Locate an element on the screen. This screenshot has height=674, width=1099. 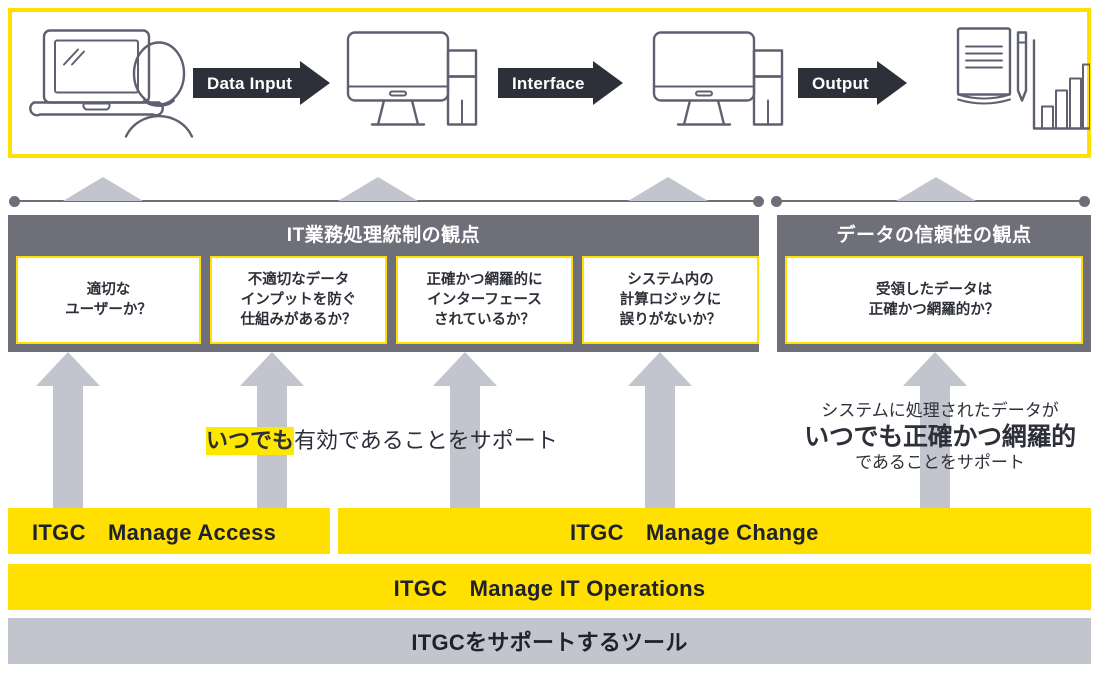
perspective-panel-data-reliability: データの信頼性の観点 受領したデータは 正確かつ網羅的か？ is located at coordinates (934, 283).